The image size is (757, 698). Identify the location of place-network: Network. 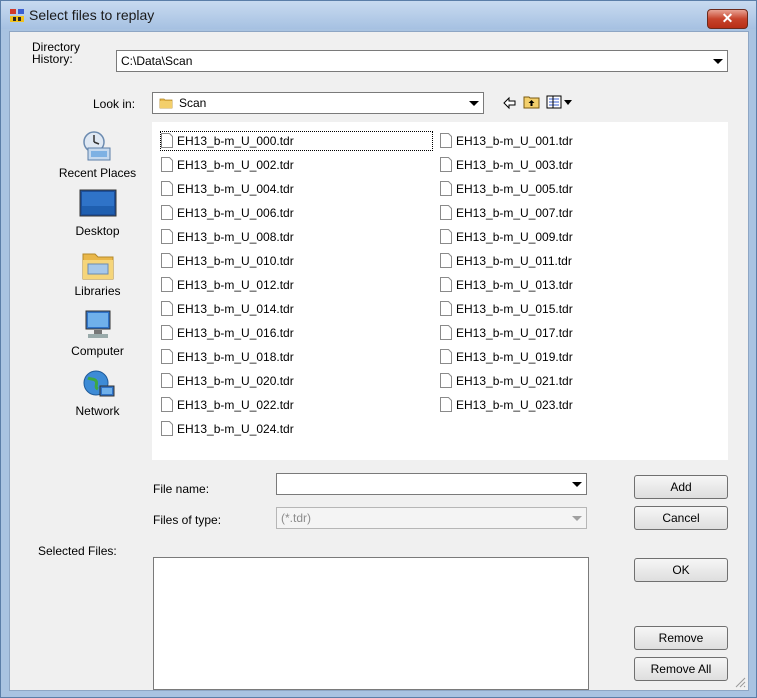
(97, 393).